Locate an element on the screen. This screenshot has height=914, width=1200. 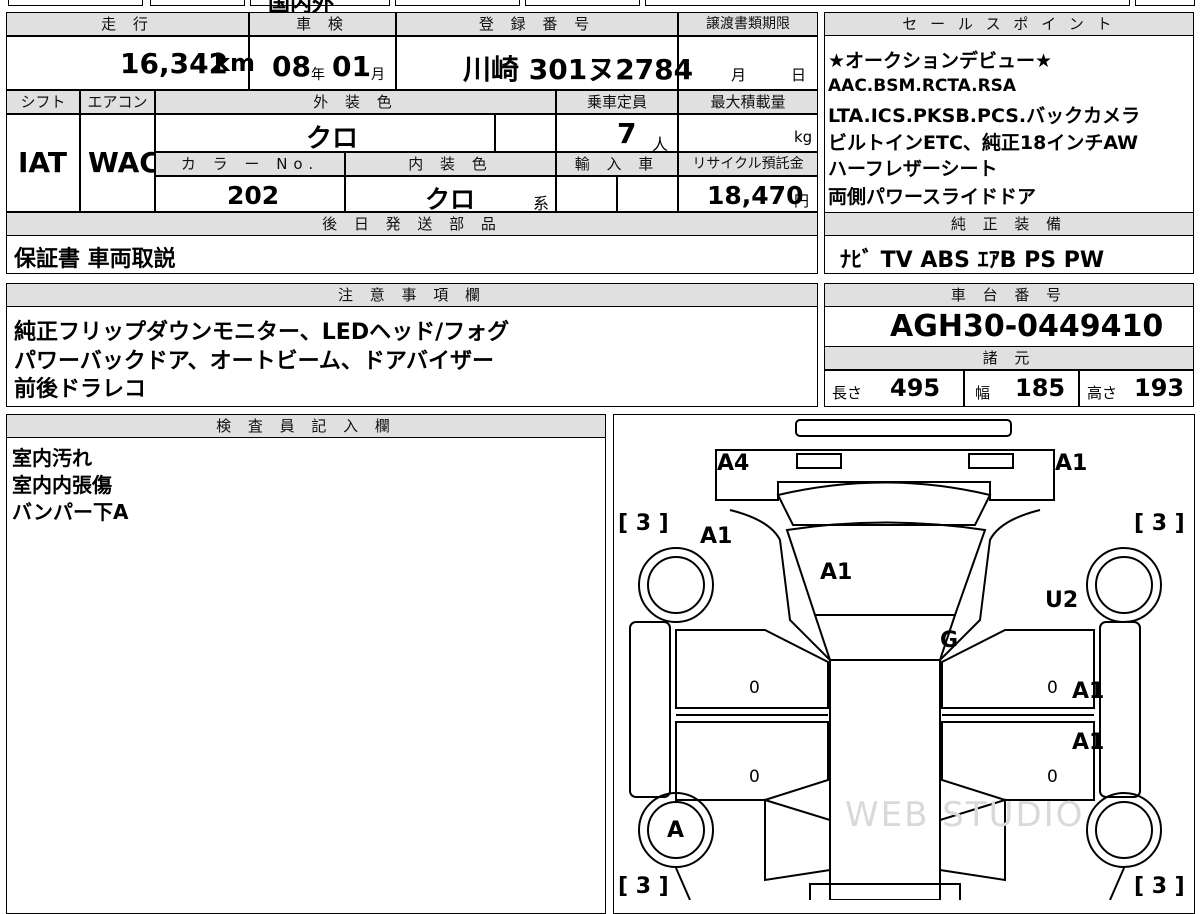
left-rear-door is located at coordinates (752, 761).